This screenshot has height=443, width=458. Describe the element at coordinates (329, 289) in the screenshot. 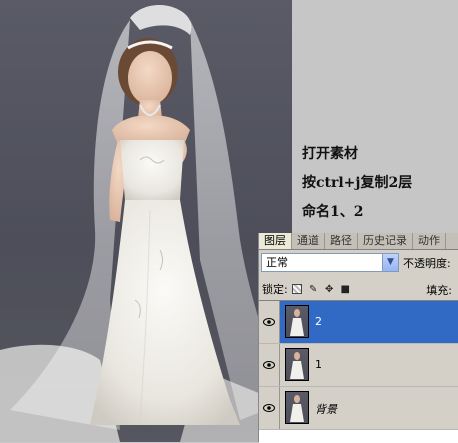

I see `lock-move-icon: ✥` at that location.